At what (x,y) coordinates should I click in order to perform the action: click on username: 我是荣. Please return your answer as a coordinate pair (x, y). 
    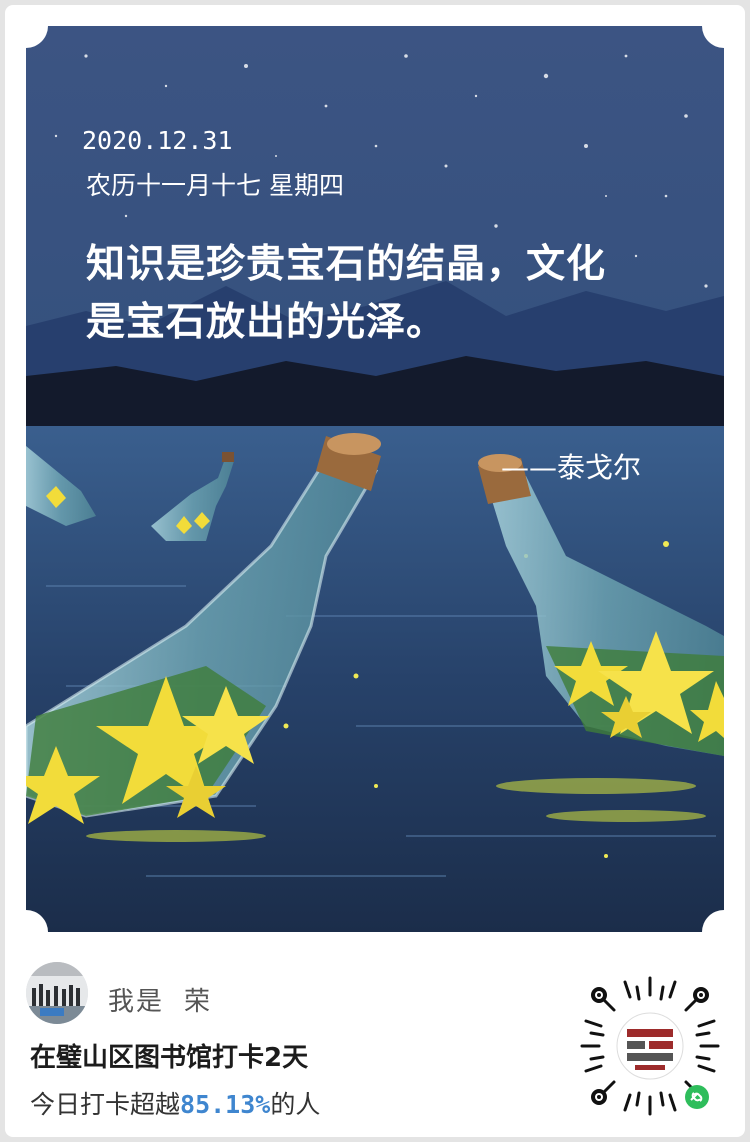
    Looking at the image, I should click on (160, 999).